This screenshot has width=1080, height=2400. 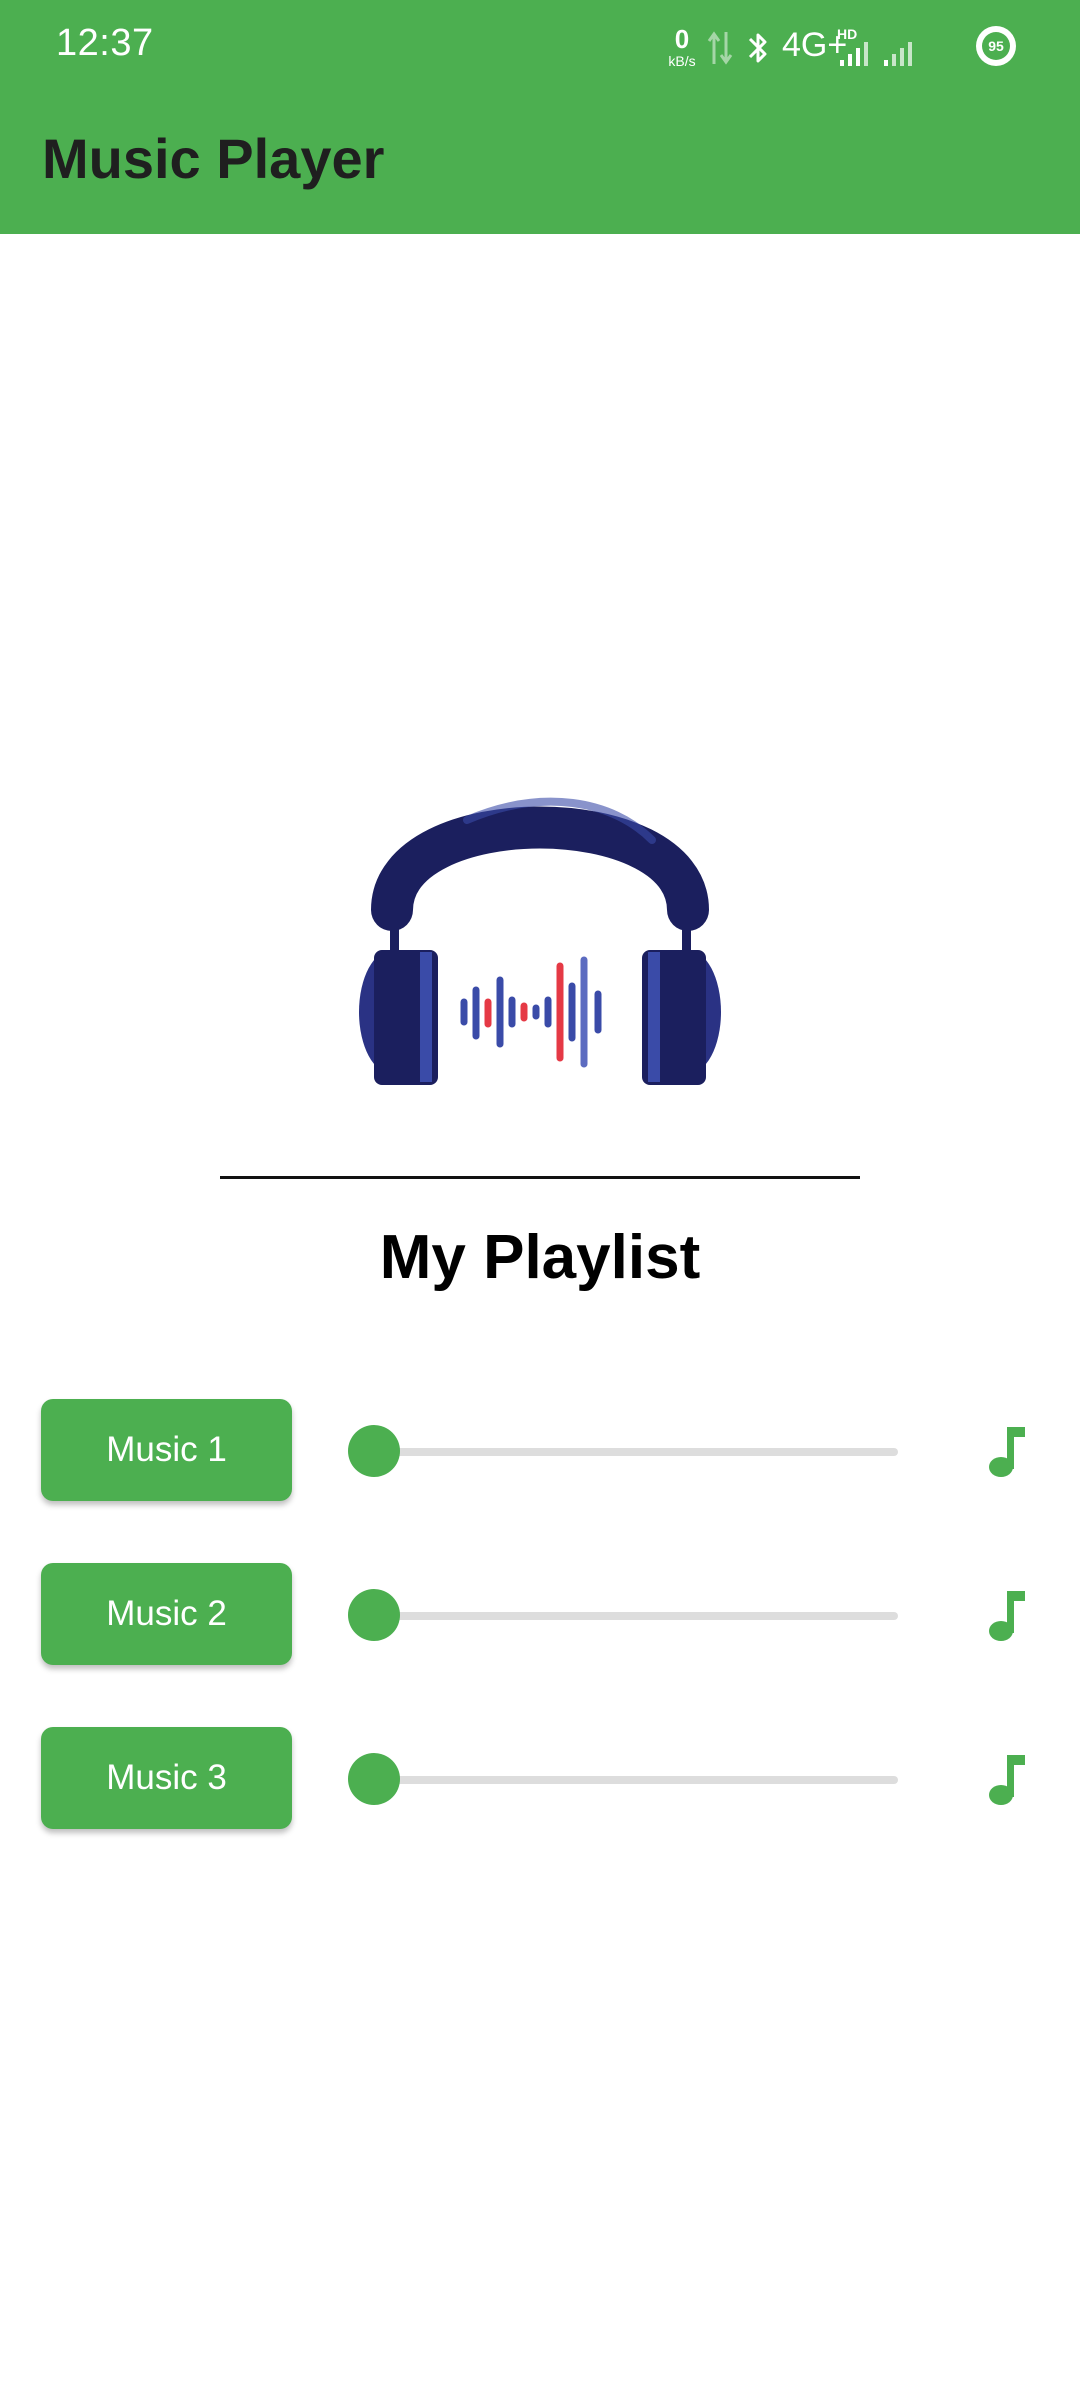 I want to click on status-icons: 0 kB/s 4G+ HD 95, so click(x=870, y=48).